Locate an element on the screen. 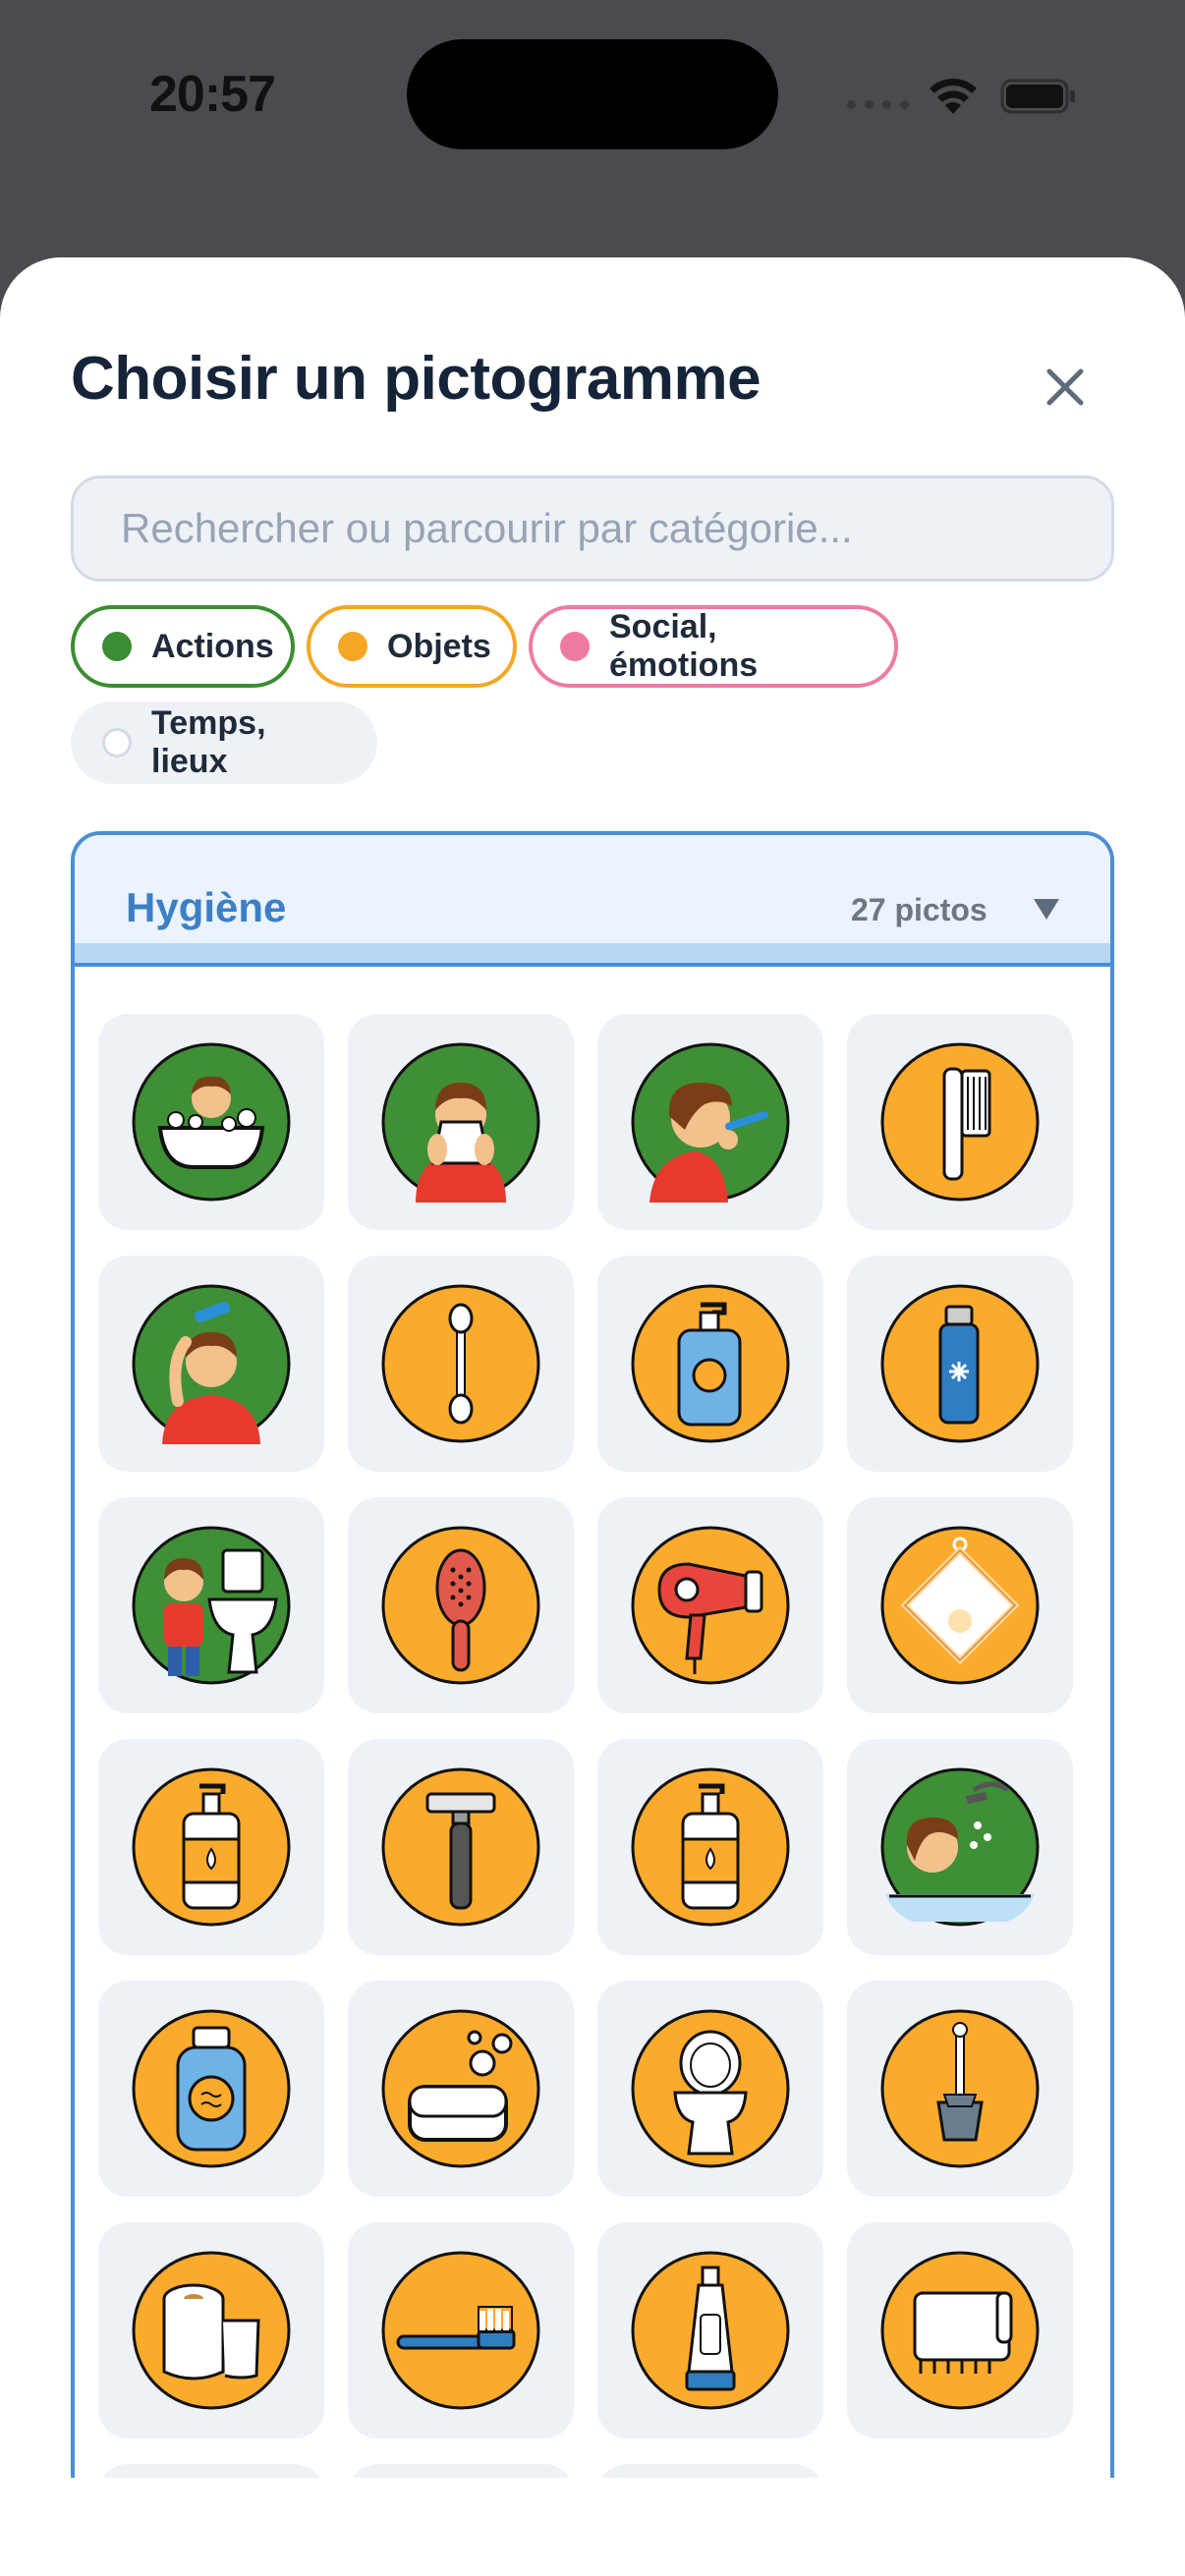 The width and height of the screenshot is (1185, 2576). toilet-icon is located at coordinates (711, 2088).